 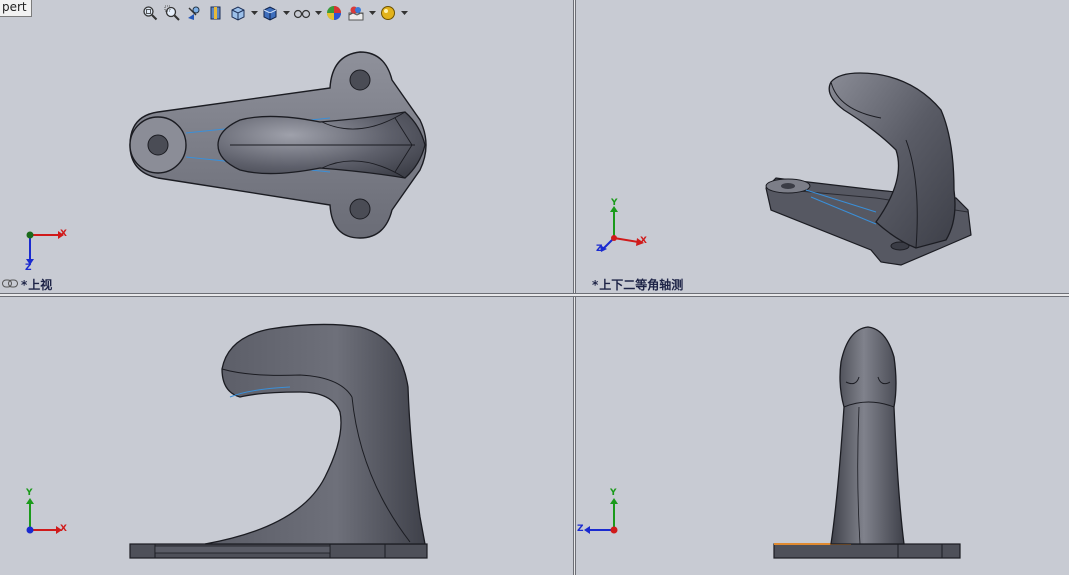 What do you see at coordinates (10, 283) in the screenshot?
I see `link-views-icon` at bounding box center [10, 283].